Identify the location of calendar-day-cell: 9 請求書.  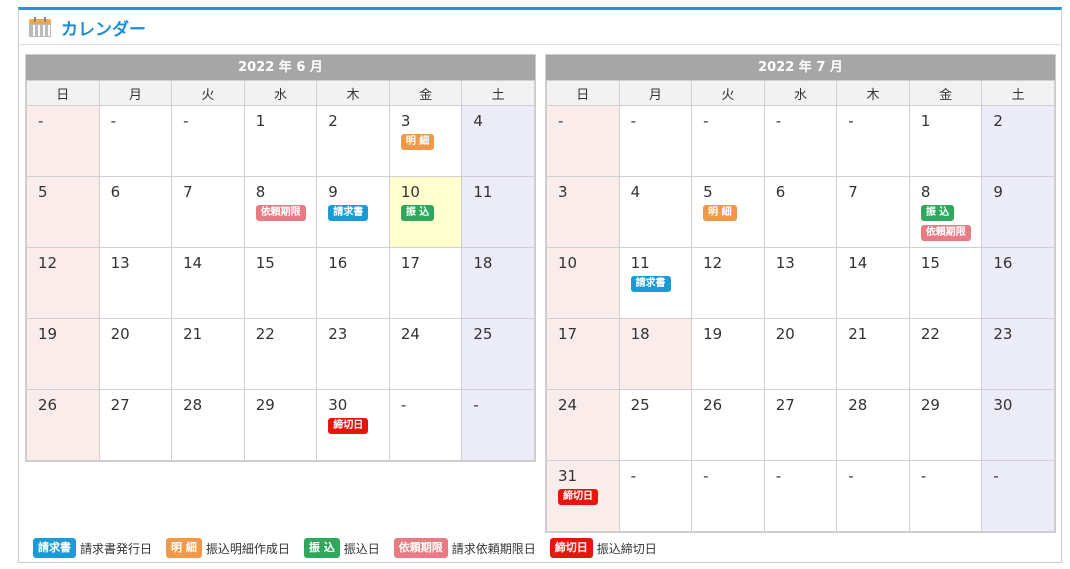
(353, 212).